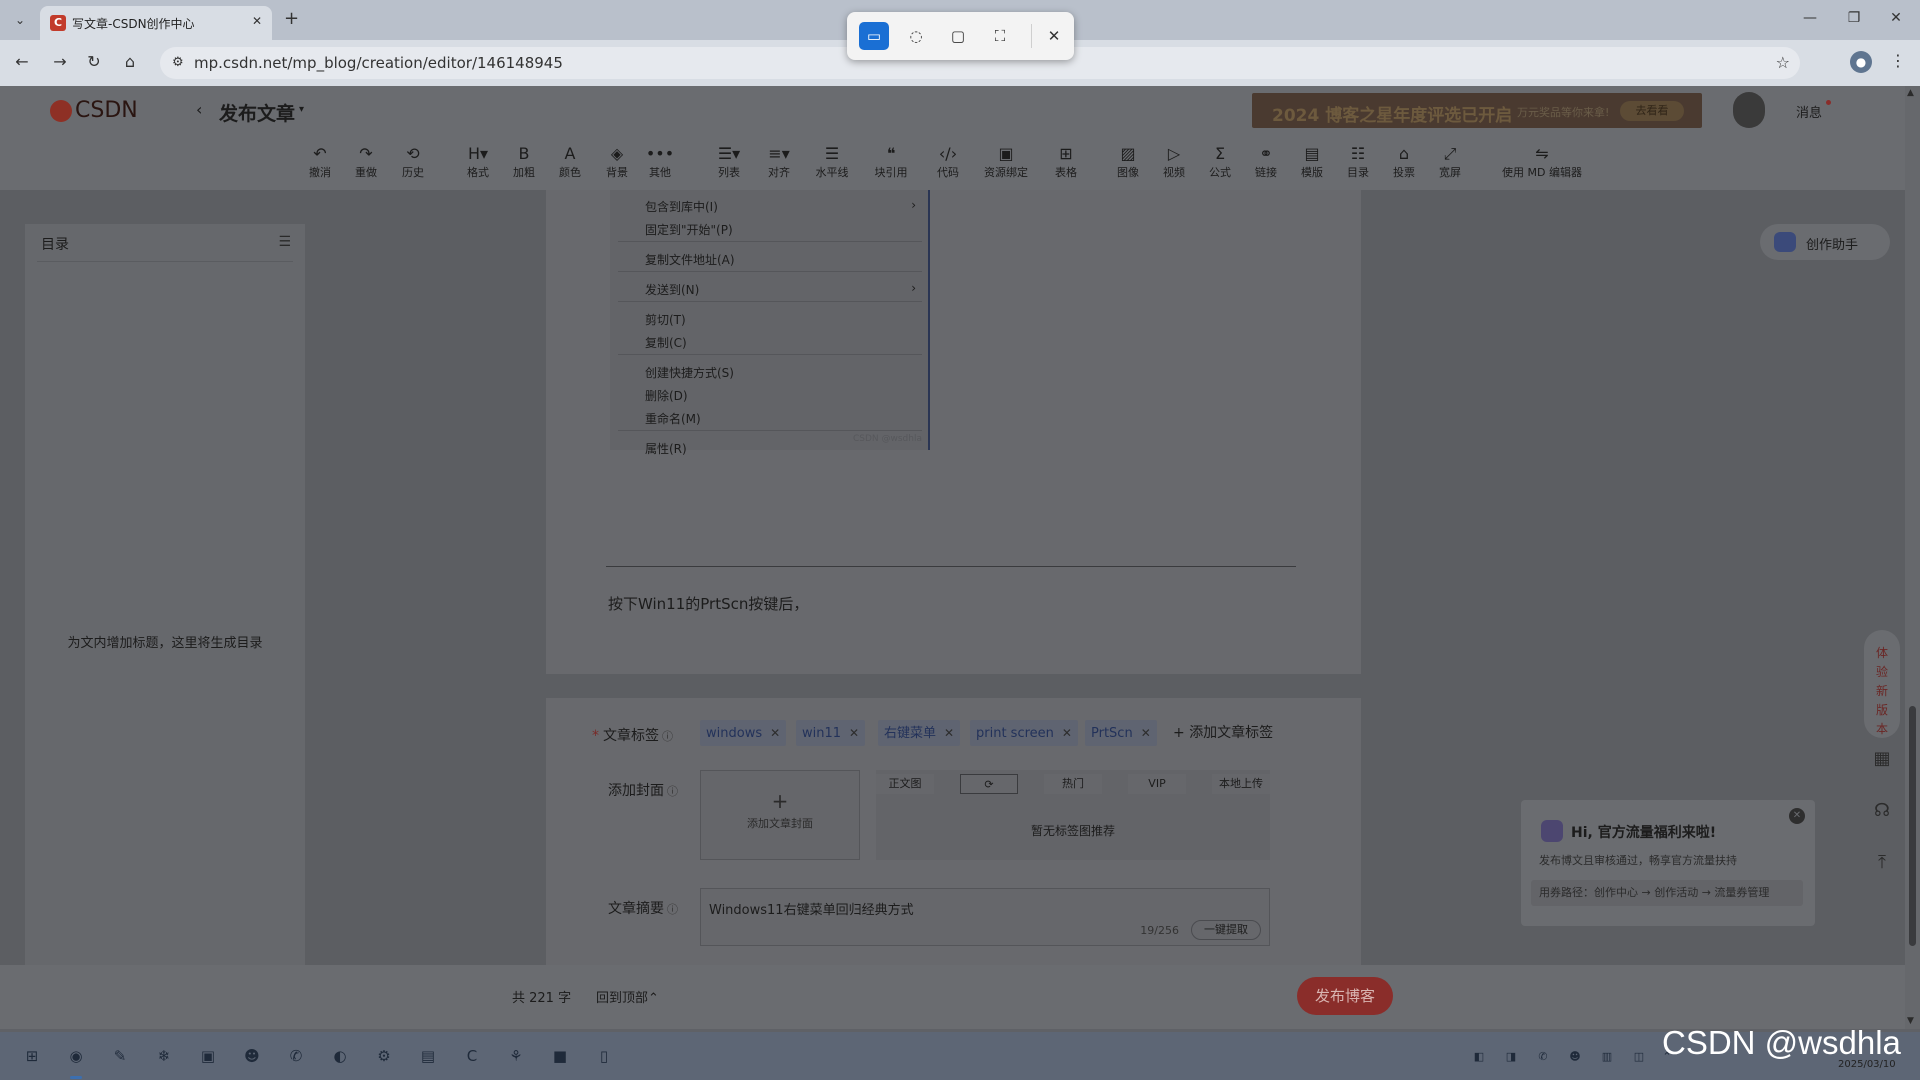  I want to click on toolbar-link-button: ⚭ 链接, so click(1266, 161).